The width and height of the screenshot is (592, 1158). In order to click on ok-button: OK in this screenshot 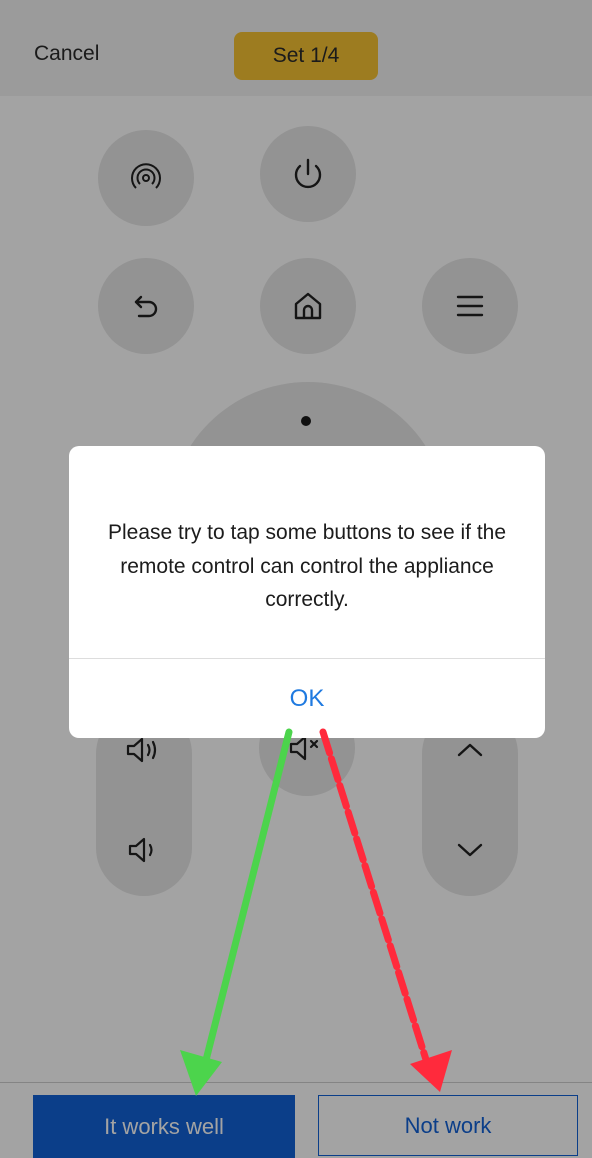, I will do `click(307, 698)`.